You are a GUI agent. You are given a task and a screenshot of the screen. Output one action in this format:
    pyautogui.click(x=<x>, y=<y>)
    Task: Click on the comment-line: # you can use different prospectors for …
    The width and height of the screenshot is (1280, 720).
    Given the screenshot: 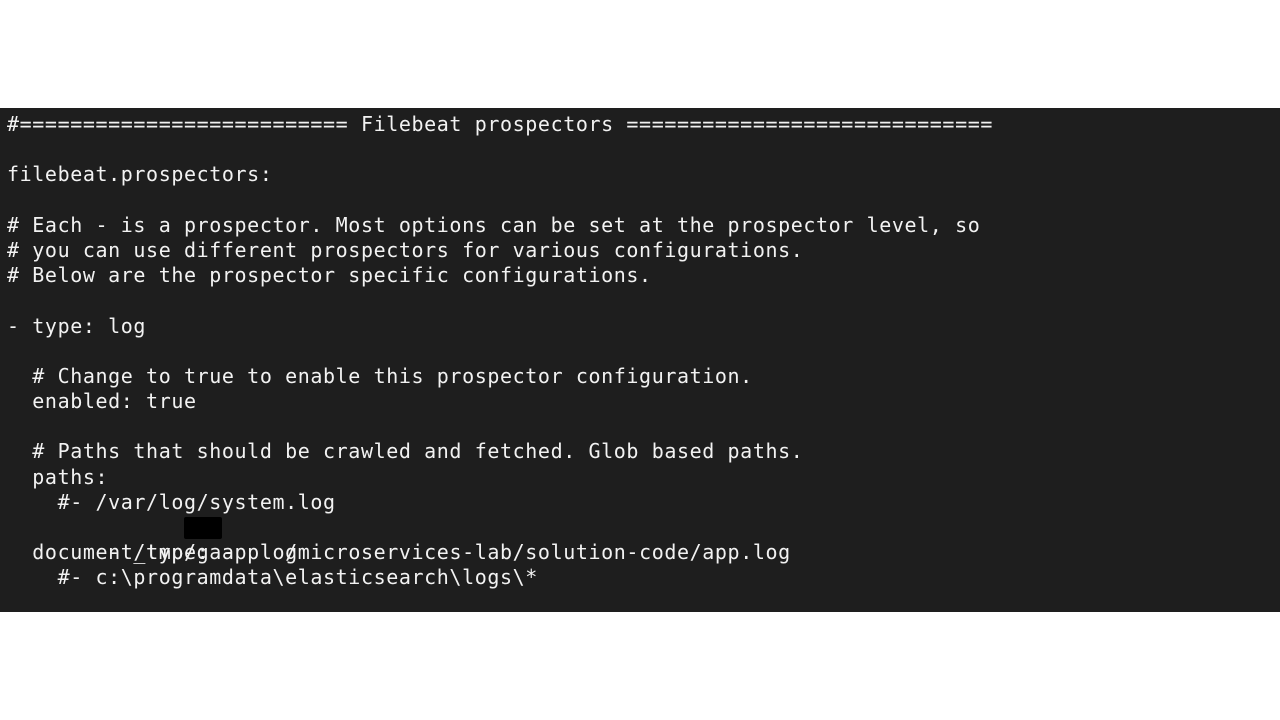 What is the action you would take?
    pyautogui.click(x=405, y=249)
    